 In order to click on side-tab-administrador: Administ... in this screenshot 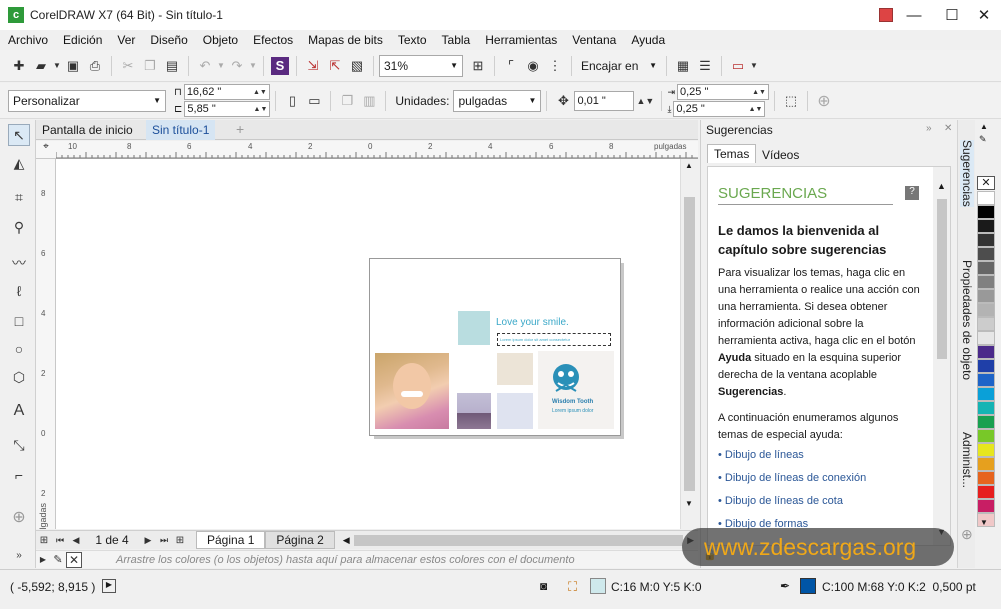, I will do `click(967, 460)`.